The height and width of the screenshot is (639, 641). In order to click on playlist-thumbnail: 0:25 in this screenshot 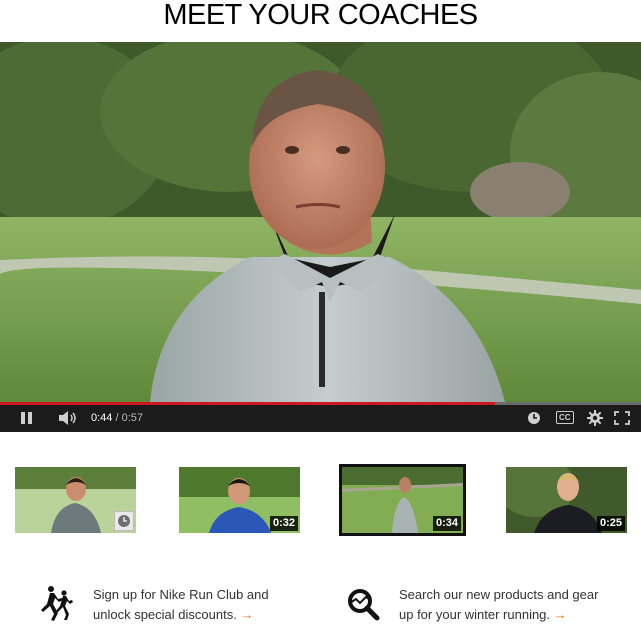, I will do `click(566, 500)`.